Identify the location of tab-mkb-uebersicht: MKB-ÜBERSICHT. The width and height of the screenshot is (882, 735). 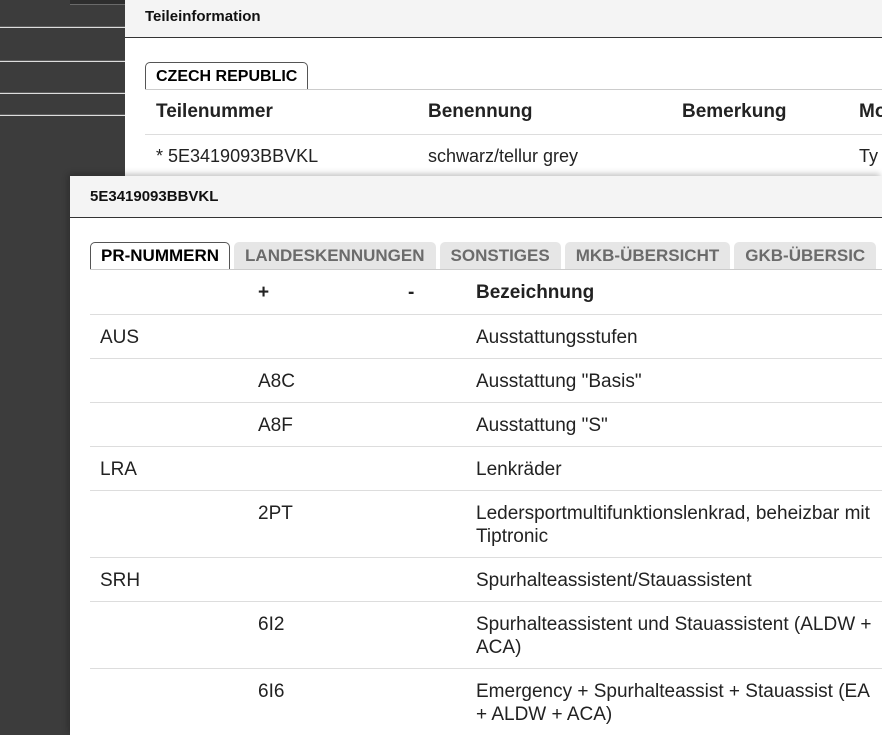
(647, 255).